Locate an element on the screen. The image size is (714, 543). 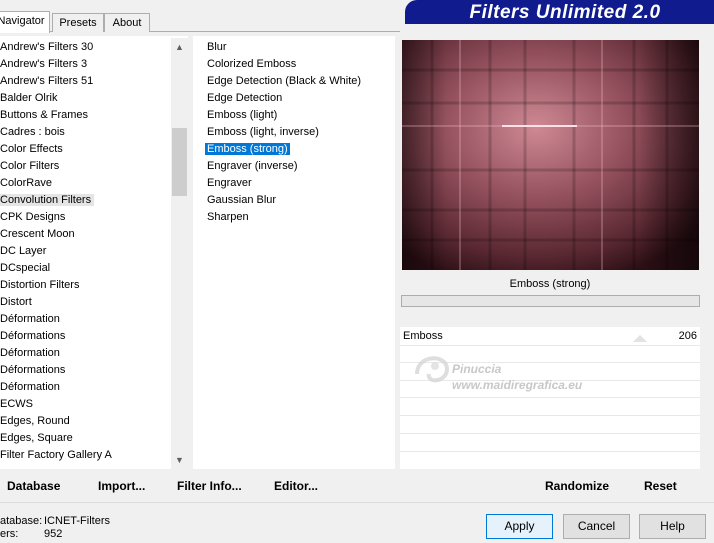
category-item-label: Crescent Moon is located at coordinates (37, 234).